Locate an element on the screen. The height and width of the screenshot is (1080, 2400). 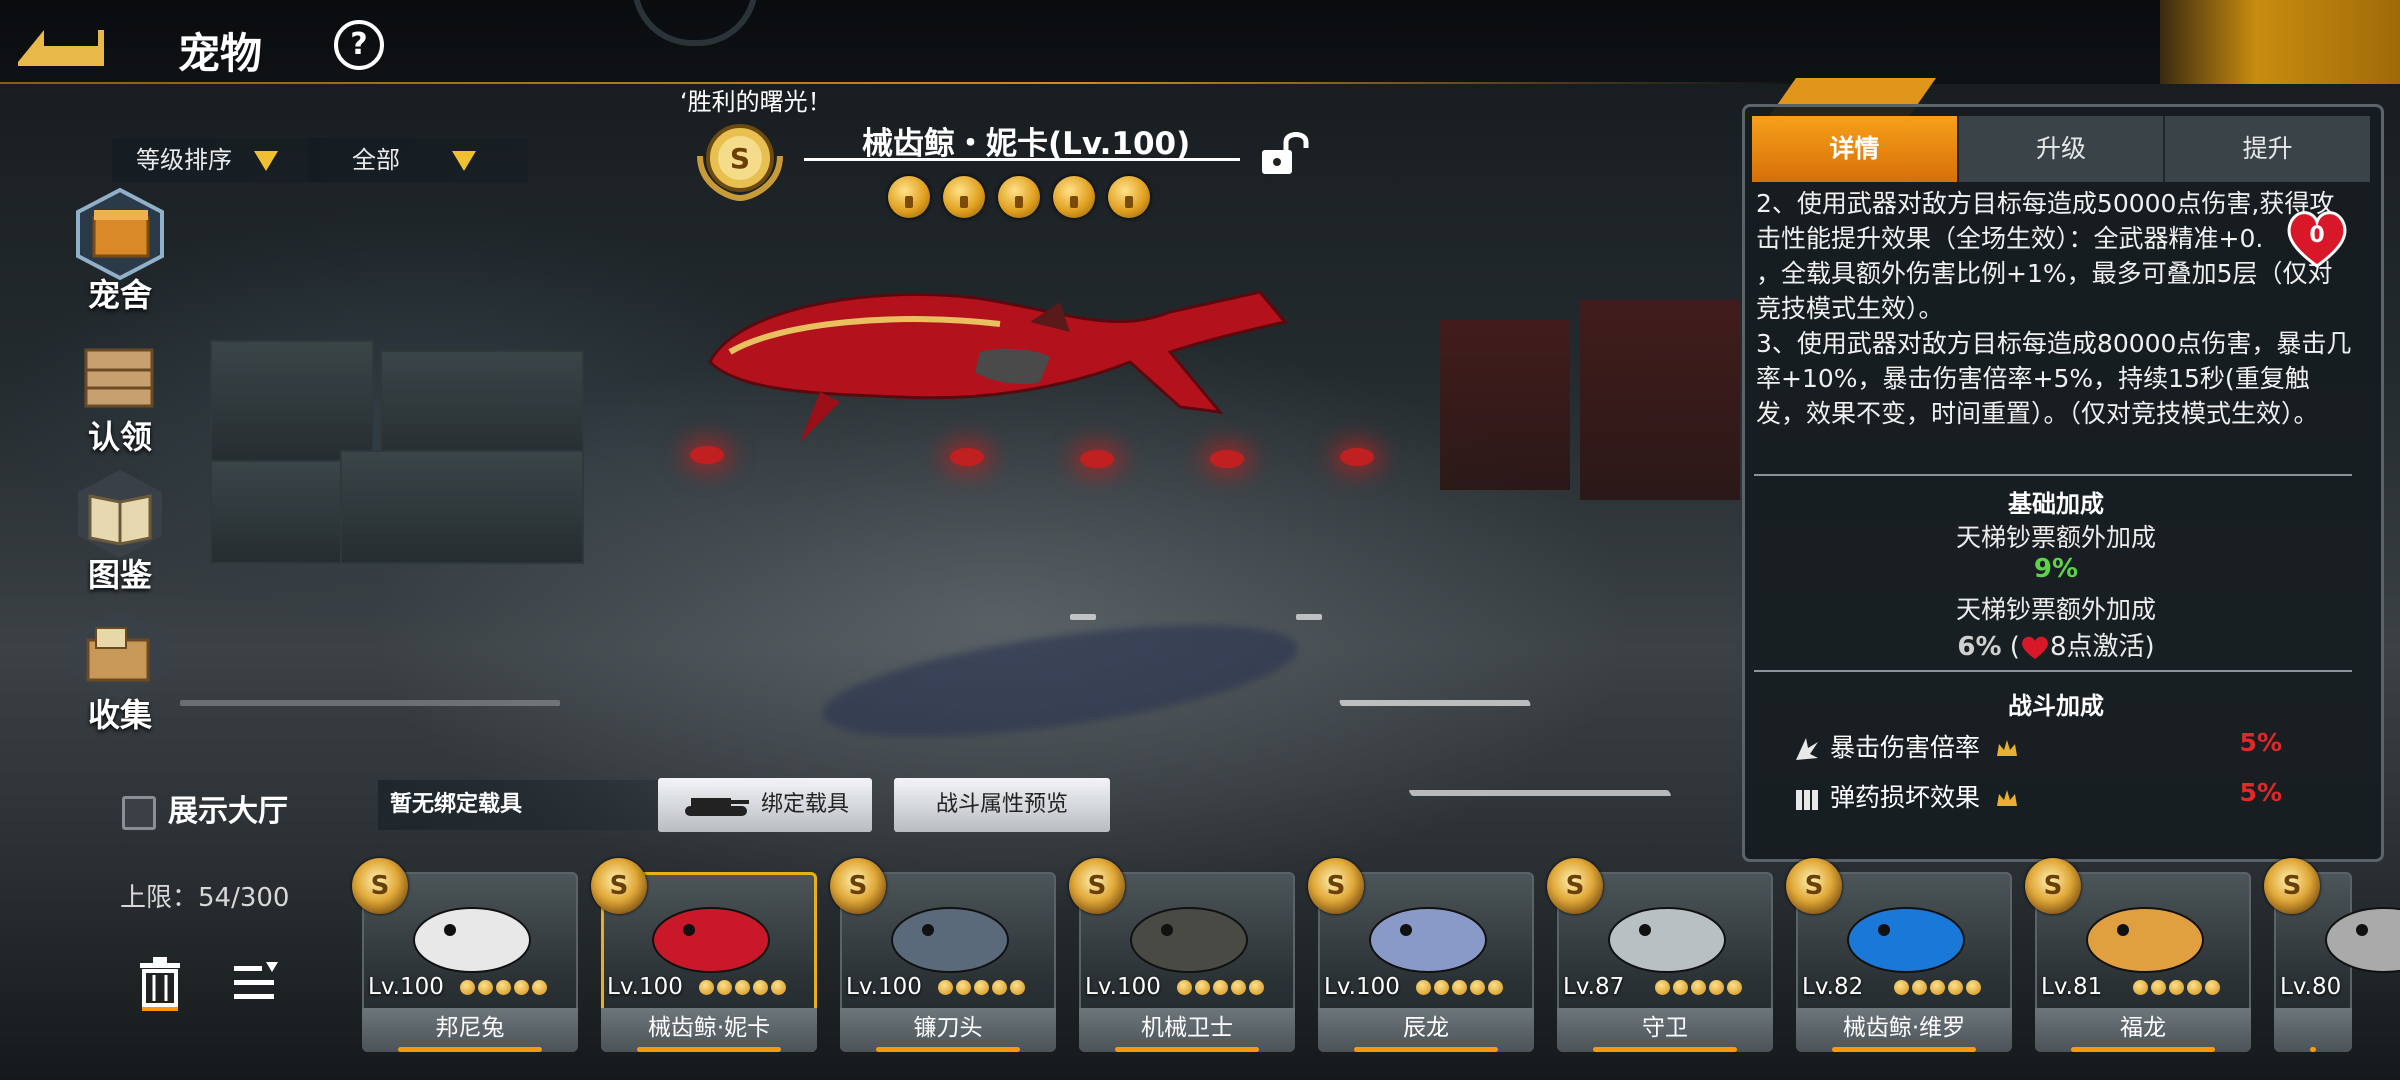
pet-card: S Lv.81 福龙 is located at coordinates (2138, 955).